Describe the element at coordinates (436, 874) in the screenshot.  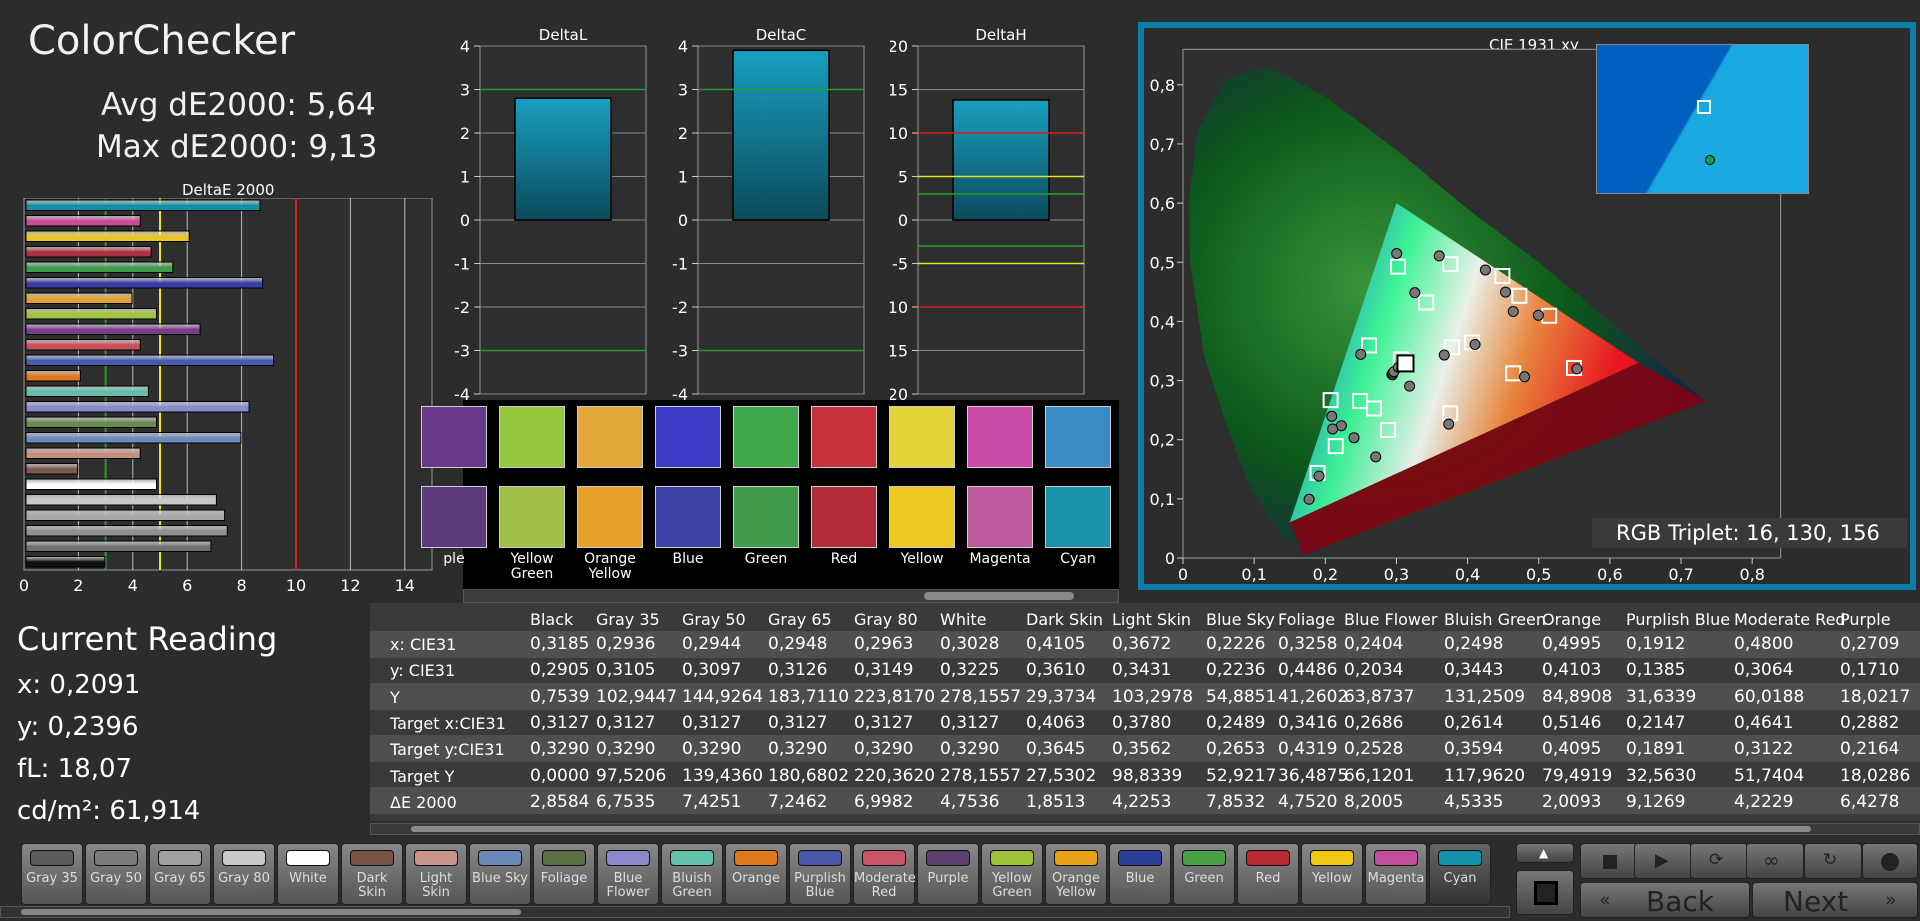
I see `patch-button: Light Skin` at that location.